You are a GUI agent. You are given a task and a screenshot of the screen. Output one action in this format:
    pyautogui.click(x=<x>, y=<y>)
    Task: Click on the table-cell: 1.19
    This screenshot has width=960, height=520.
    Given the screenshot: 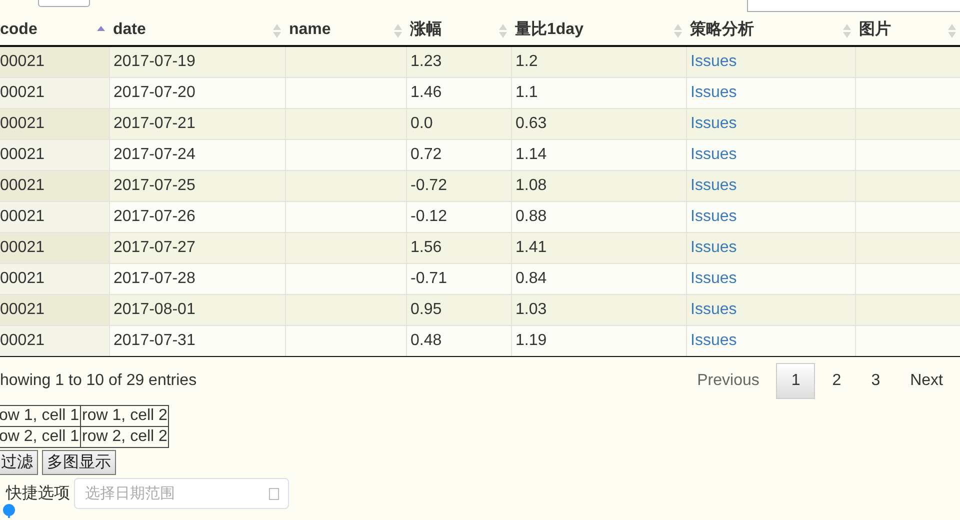 What is the action you would take?
    pyautogui.click(x=531, y=340)
    